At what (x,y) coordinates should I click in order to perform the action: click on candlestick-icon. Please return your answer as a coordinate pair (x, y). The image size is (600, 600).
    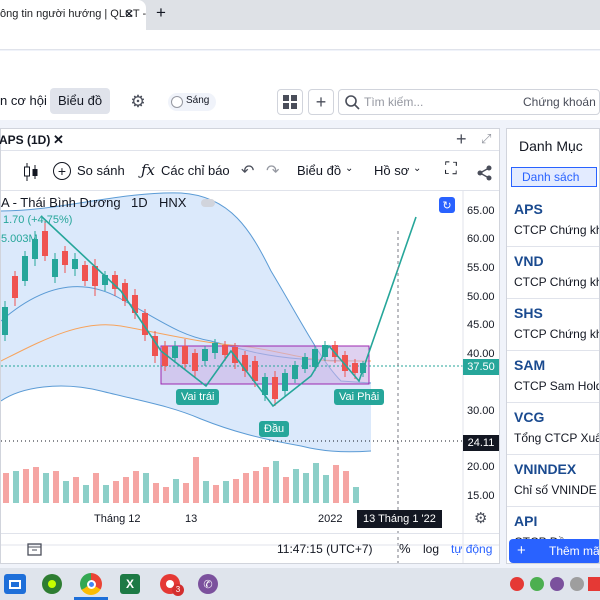
    Looking at the image, I should click on (31, 172).